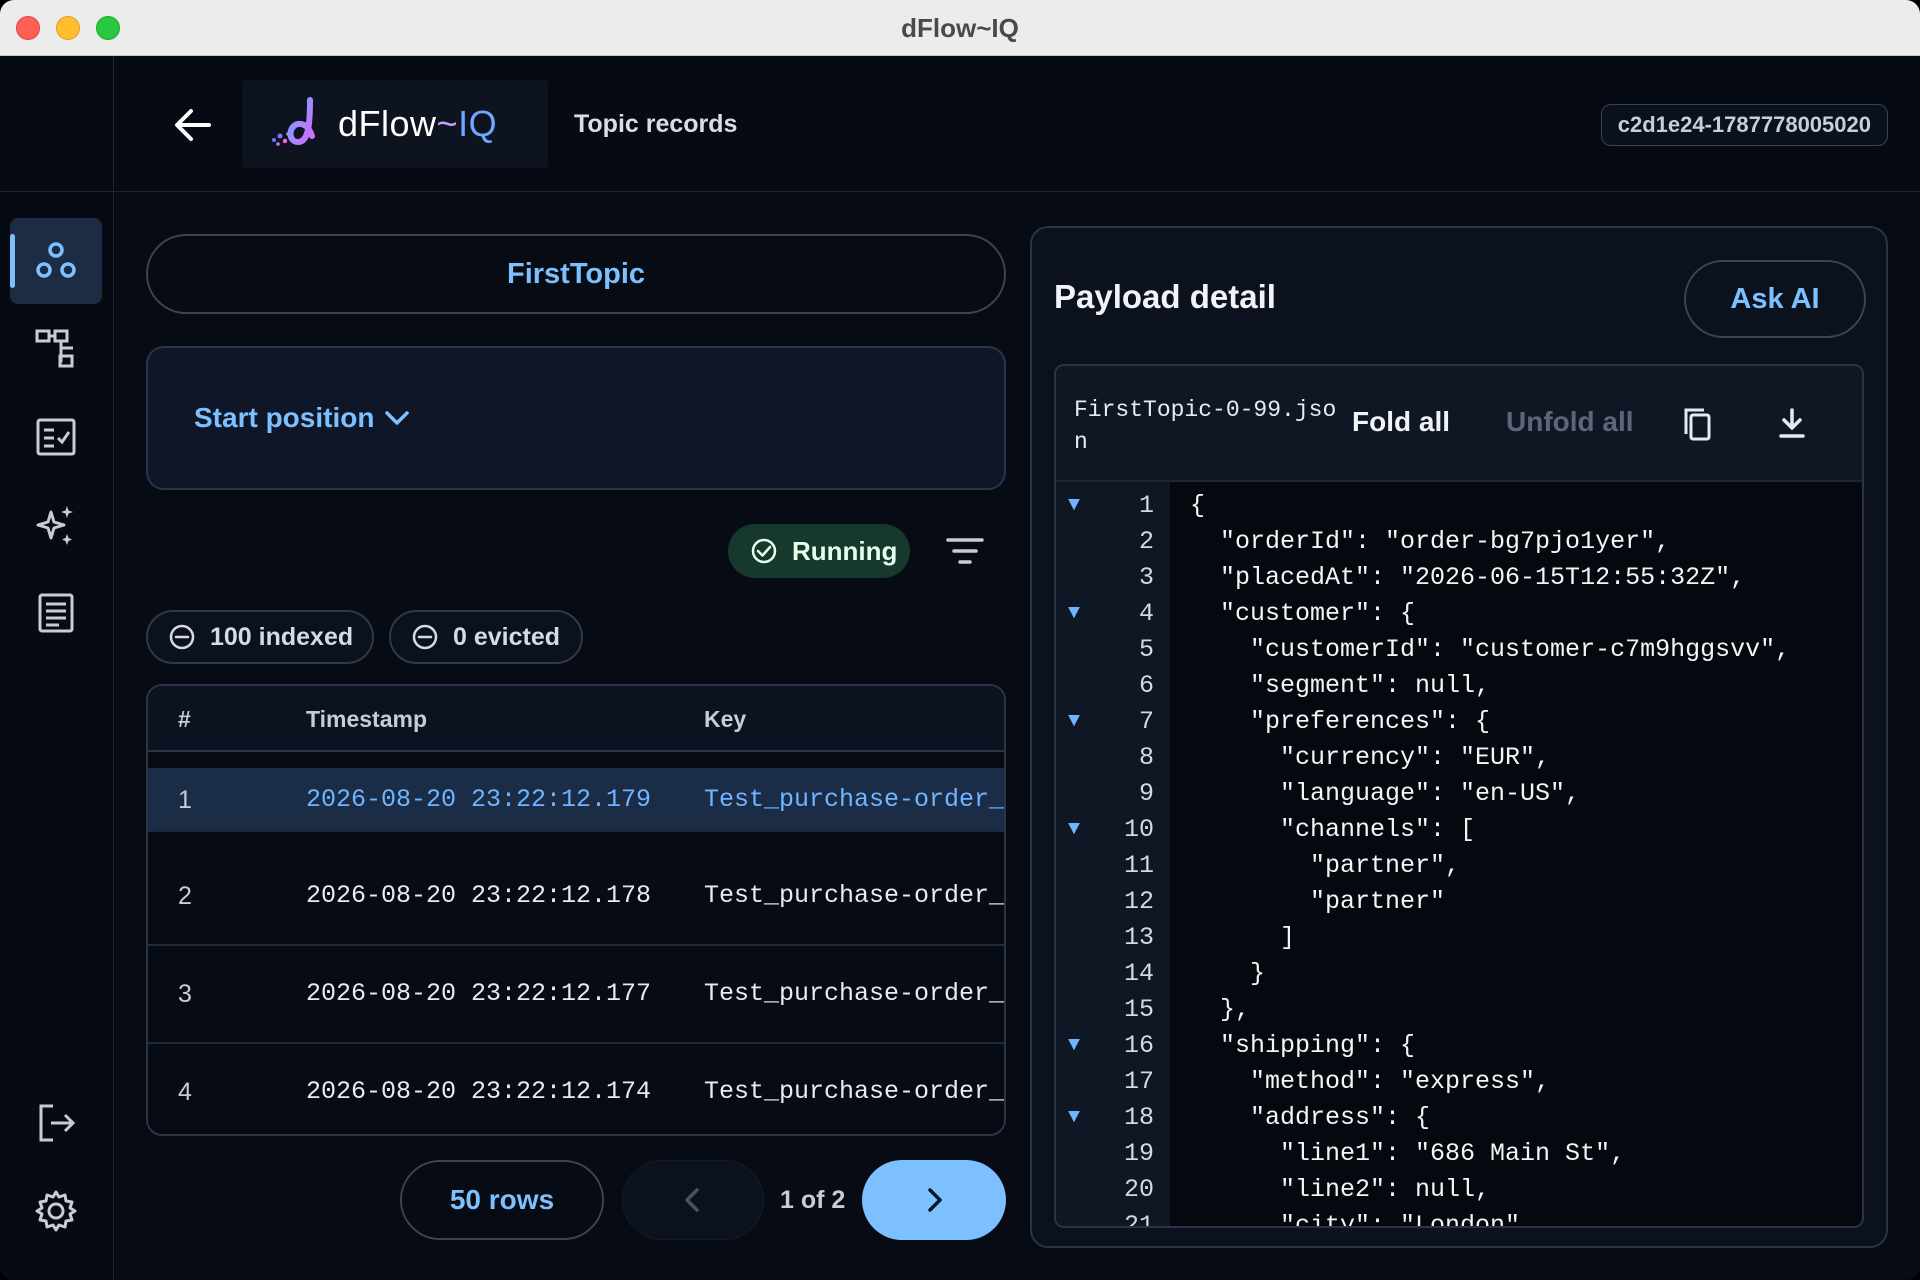  I want to click on next-page-button, so click(934, 1200).